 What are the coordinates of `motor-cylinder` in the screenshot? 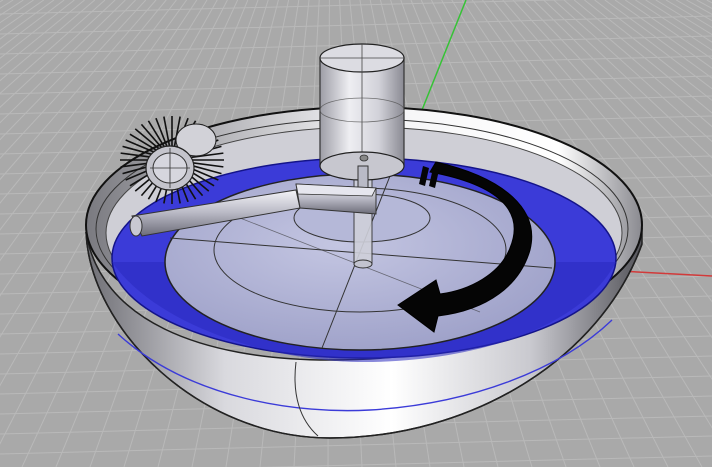 It's located at (362, 118).